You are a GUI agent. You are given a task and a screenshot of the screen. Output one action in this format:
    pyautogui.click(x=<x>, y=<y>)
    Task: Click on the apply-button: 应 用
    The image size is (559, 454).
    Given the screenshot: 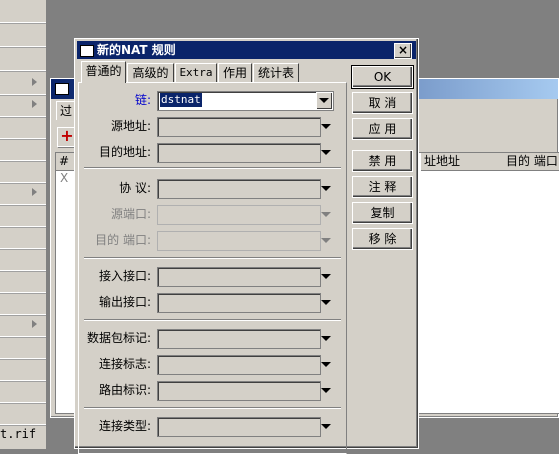 What is the action you would take?
    pyautogui.click(x=382, y=129)
    